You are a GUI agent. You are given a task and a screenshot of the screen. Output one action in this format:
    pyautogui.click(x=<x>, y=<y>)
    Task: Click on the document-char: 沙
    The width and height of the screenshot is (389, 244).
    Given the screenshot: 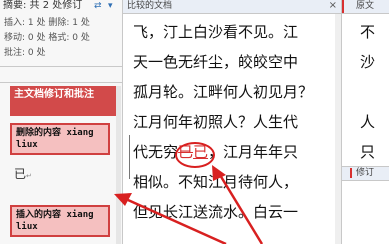 What is the action you would take?
    pyautogui.click(x=368, y=62)
    